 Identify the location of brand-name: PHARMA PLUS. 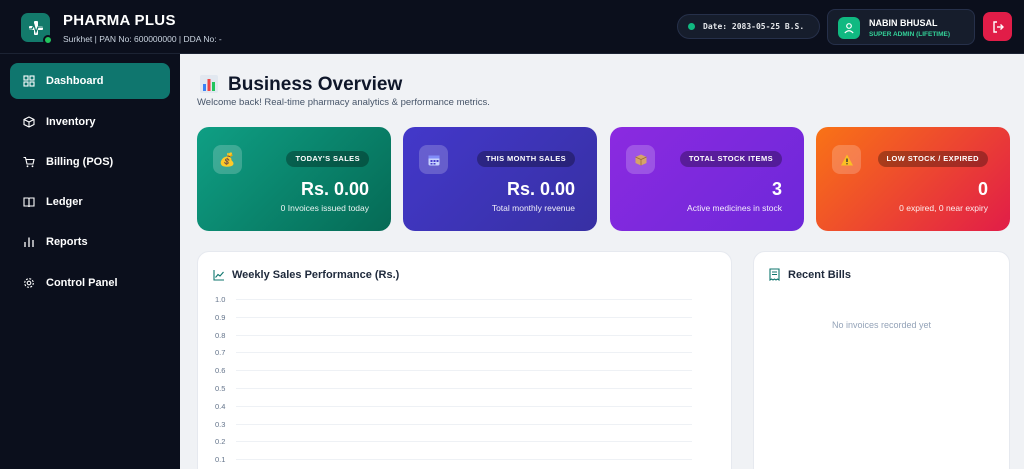
(119, 20).